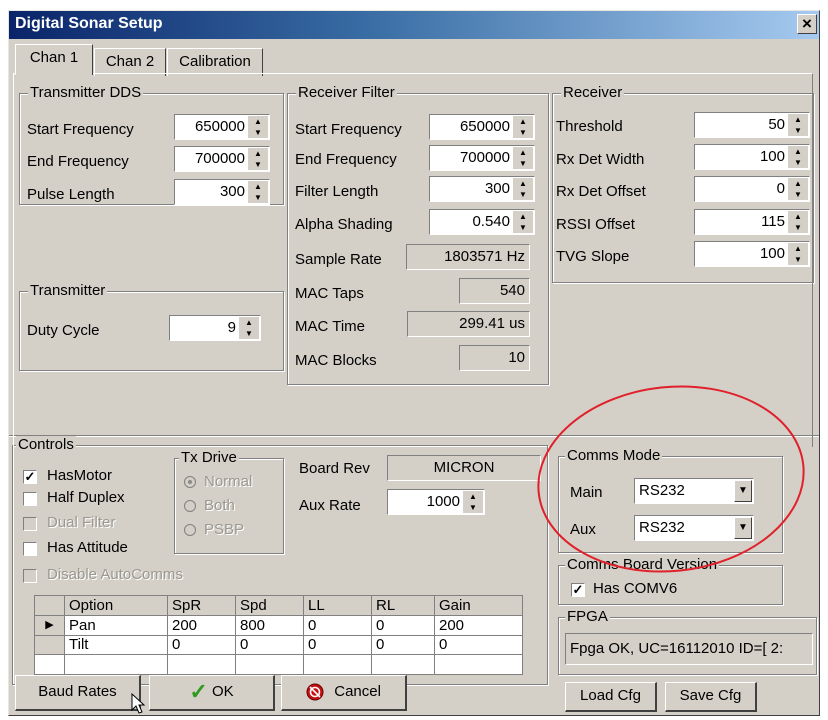 Image resolution: width=828 pixels, height=720 pixels. Describe the element at coordinates (81, 522) in the screenshot. I see `dual-filter-label: Dual Filter` at that location.